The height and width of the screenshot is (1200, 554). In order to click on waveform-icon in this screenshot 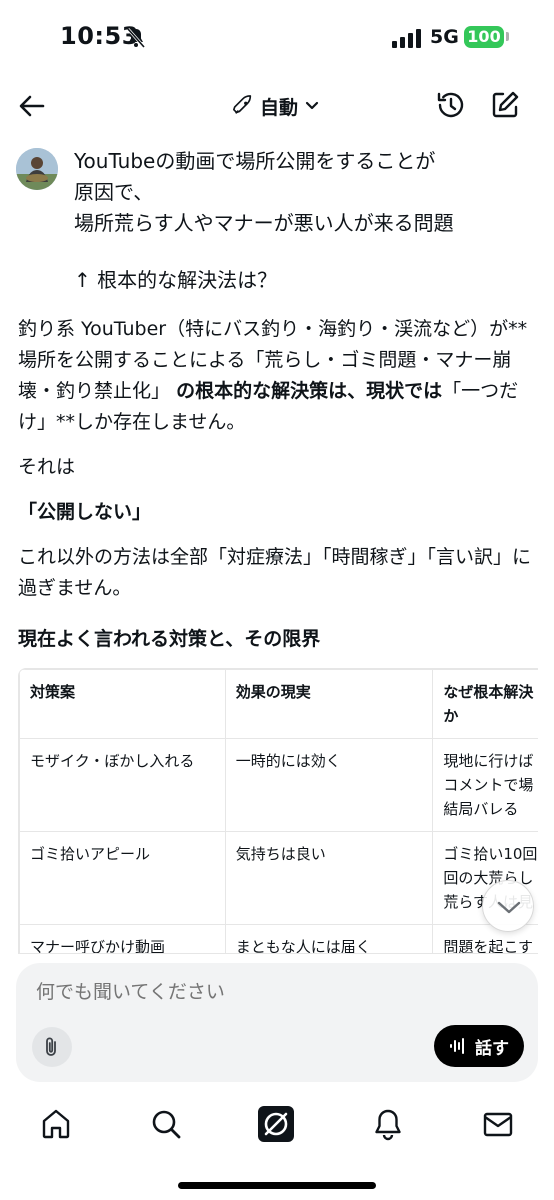, I will do `click(457, 1046)`.